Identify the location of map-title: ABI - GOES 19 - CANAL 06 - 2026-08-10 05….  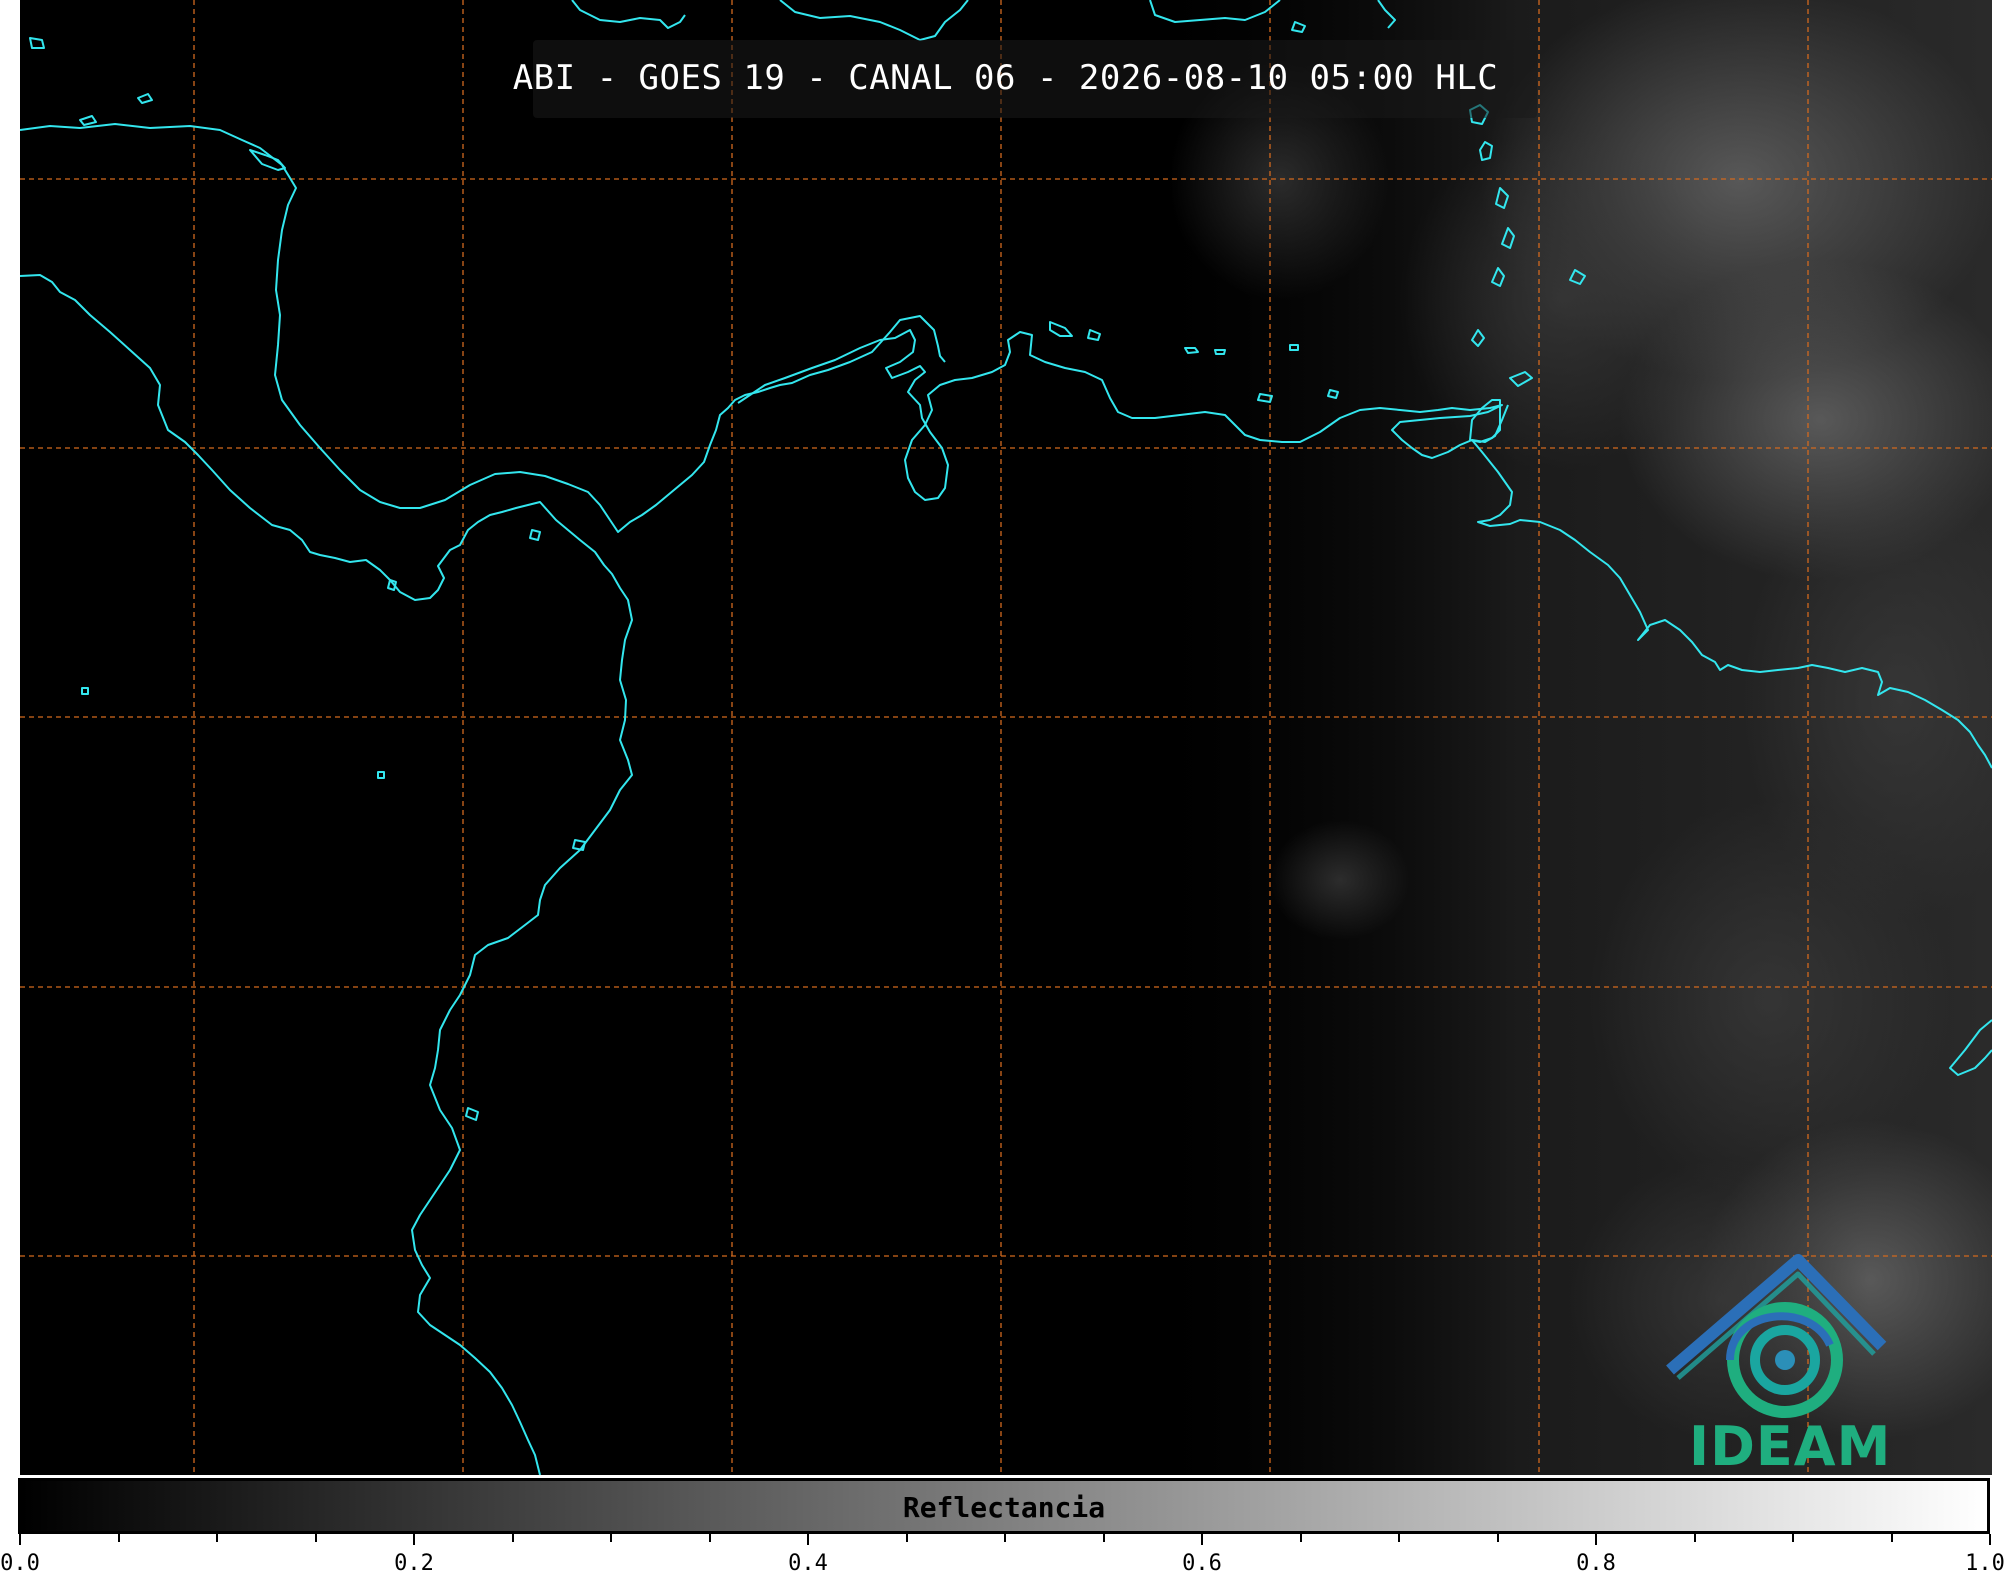
(1005, 78).